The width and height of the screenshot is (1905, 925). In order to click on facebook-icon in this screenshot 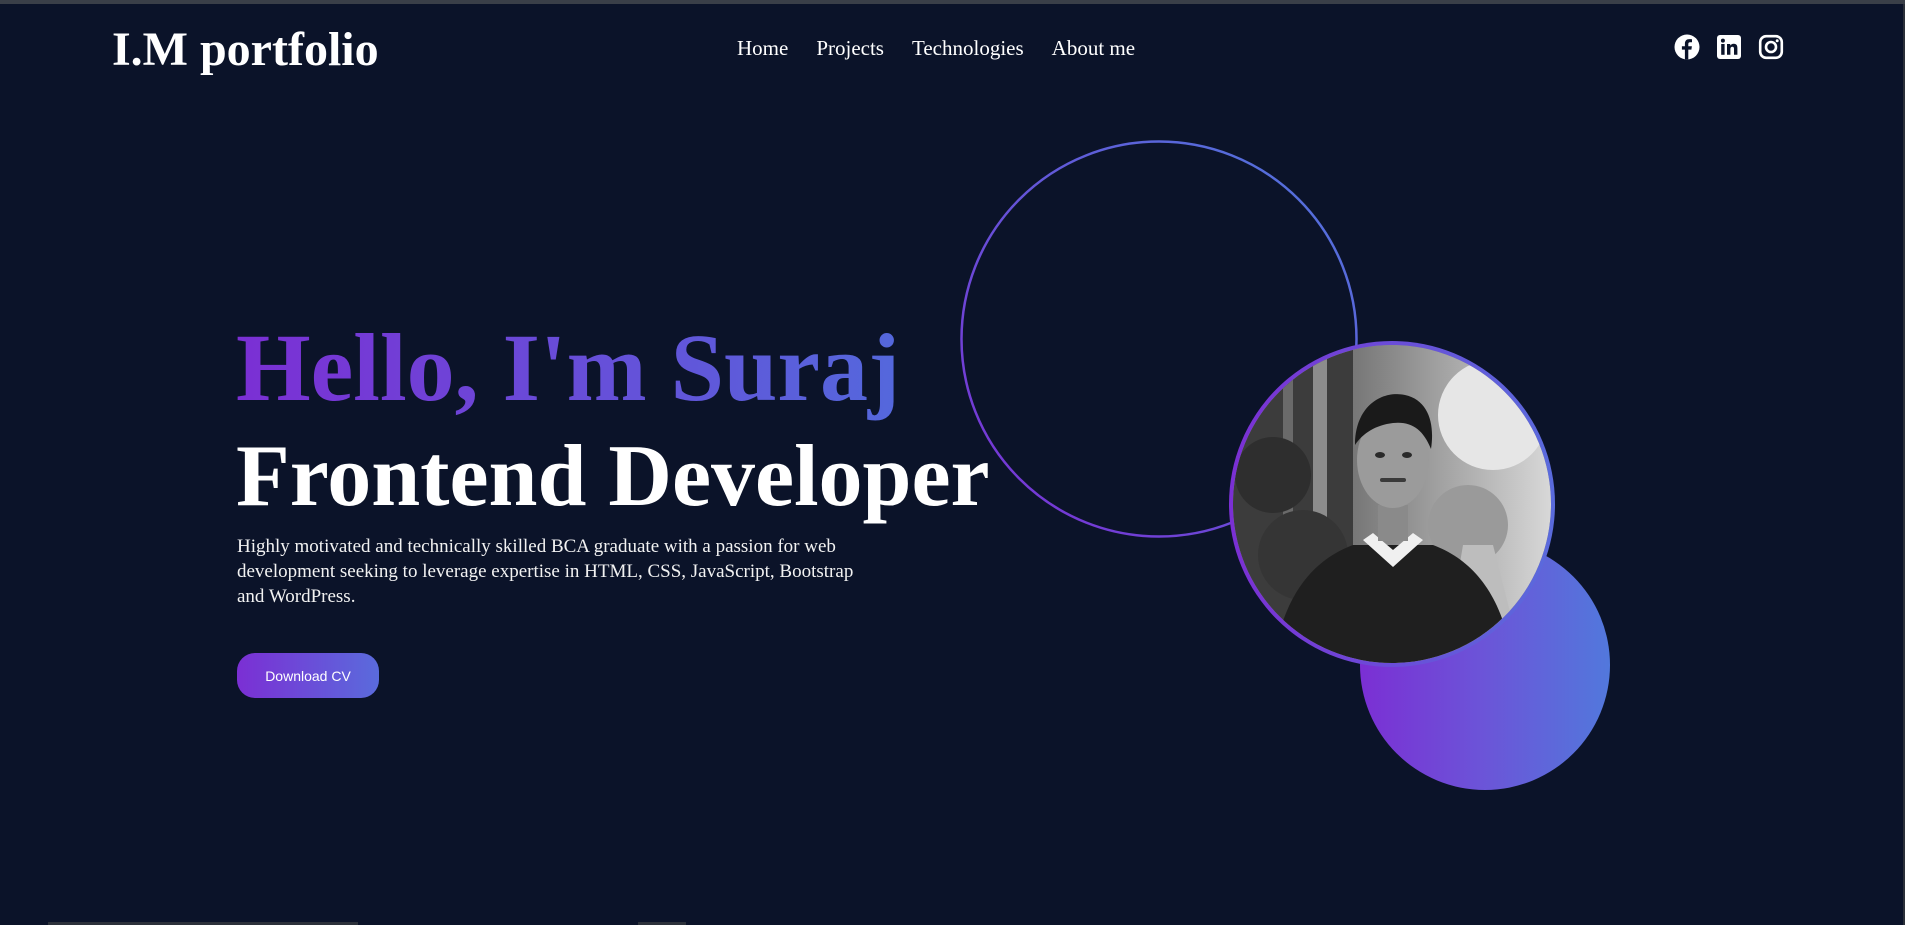, I will do `click(1687, 47)`.